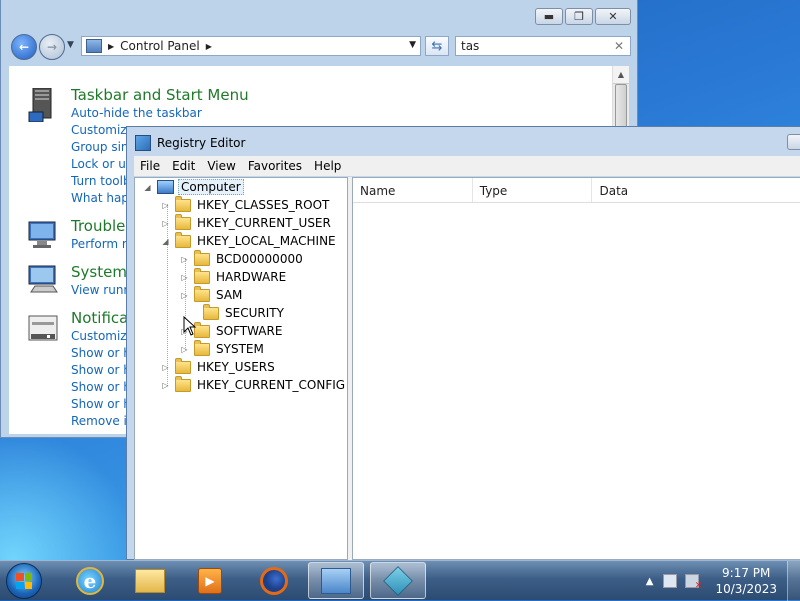 The image size is (800, 601). Describe the element at coordinates (94, 46) in the screenshot. I see `control-panel-icon` at that location.